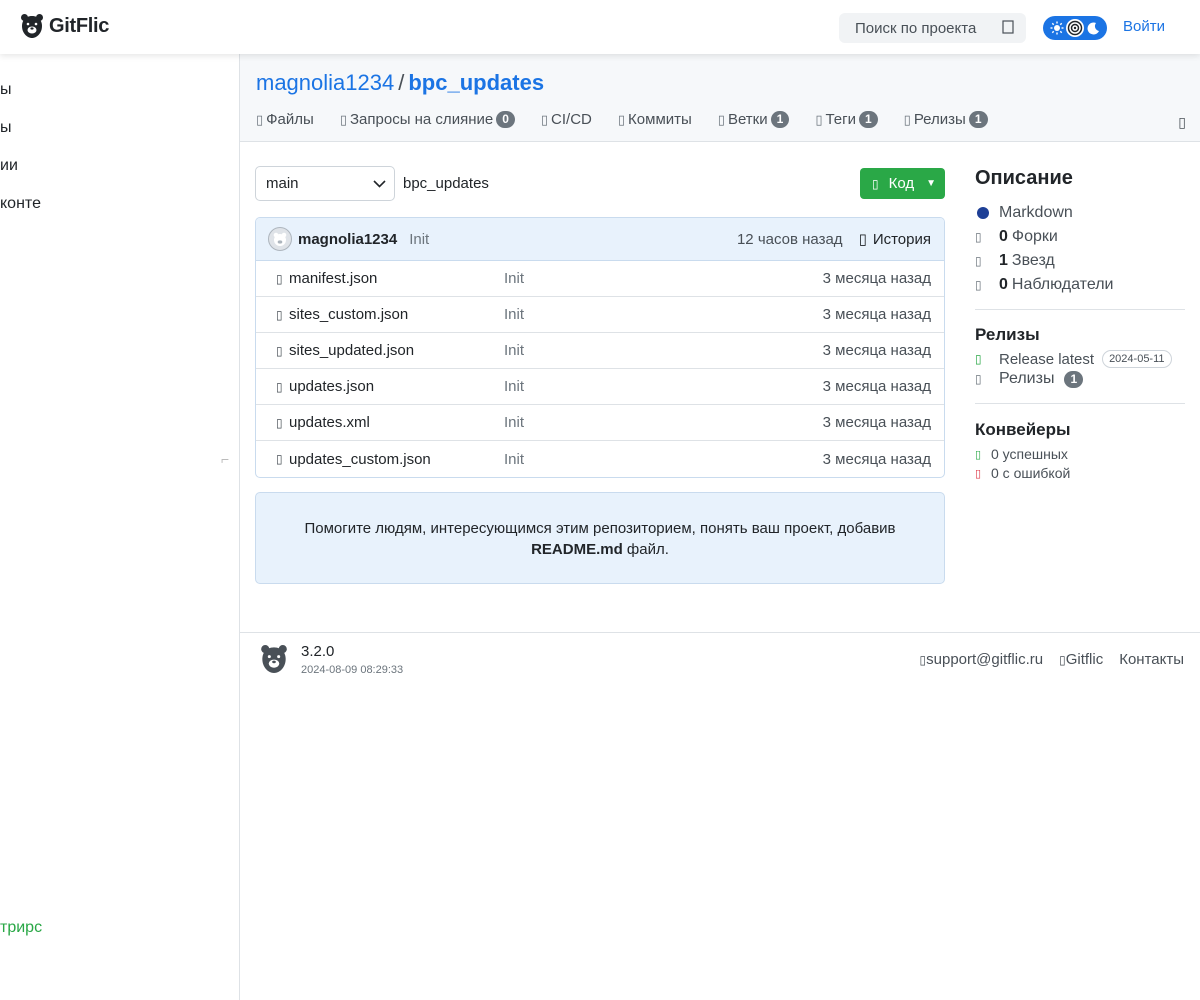 The height and width of the screenshot is (1000, 1200). What do you see at coordinates (902, 183) in the screenshot?
I see `code-button: ▯ Код ▼` at bounding box center [902, 183].